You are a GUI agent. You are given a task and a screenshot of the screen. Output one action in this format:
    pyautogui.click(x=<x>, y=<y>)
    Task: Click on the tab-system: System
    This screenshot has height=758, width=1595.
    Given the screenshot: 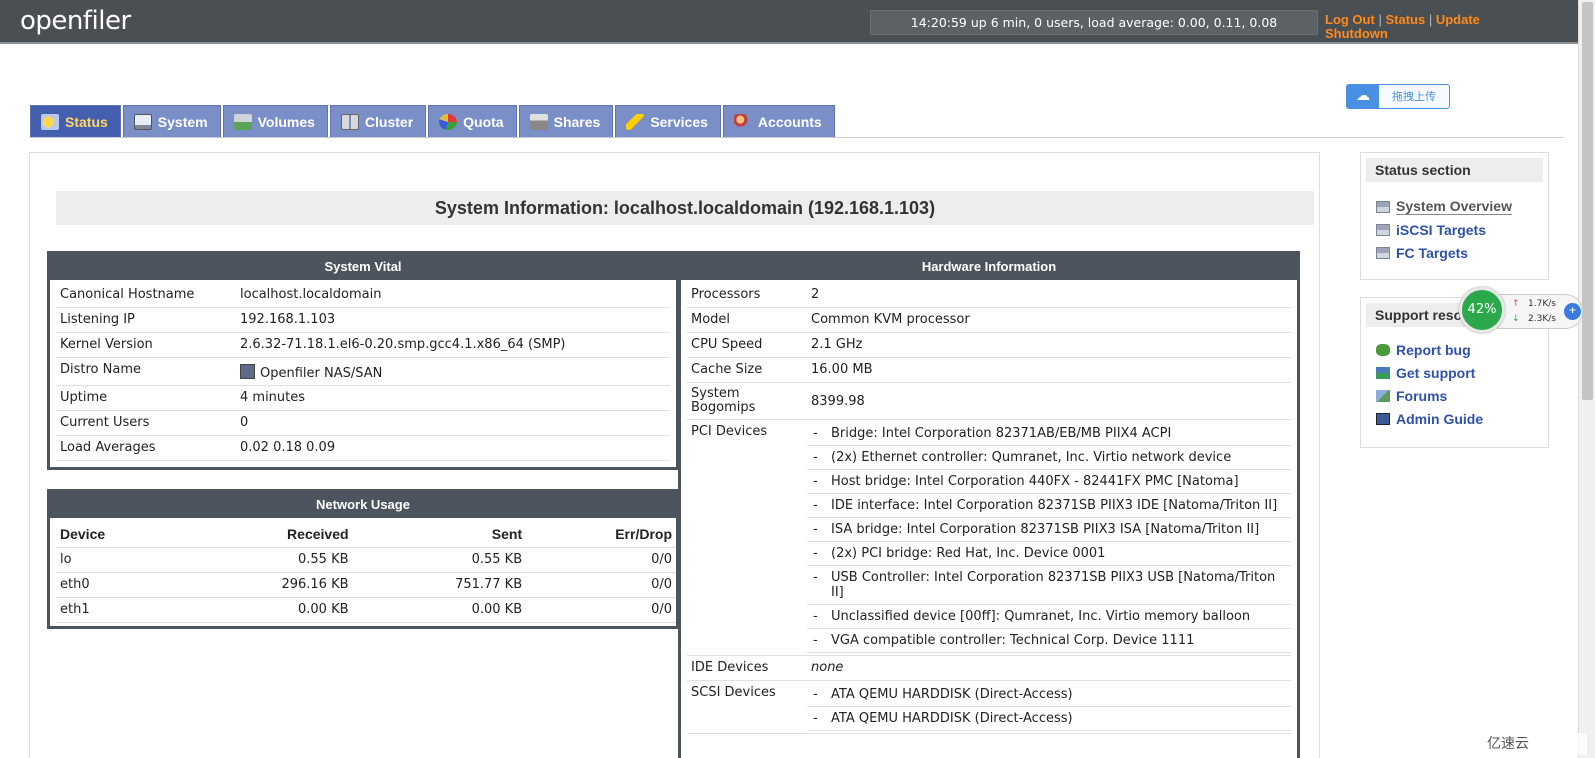 What is the action you would take?
    pyautogui.click(x=171, y=121)
    